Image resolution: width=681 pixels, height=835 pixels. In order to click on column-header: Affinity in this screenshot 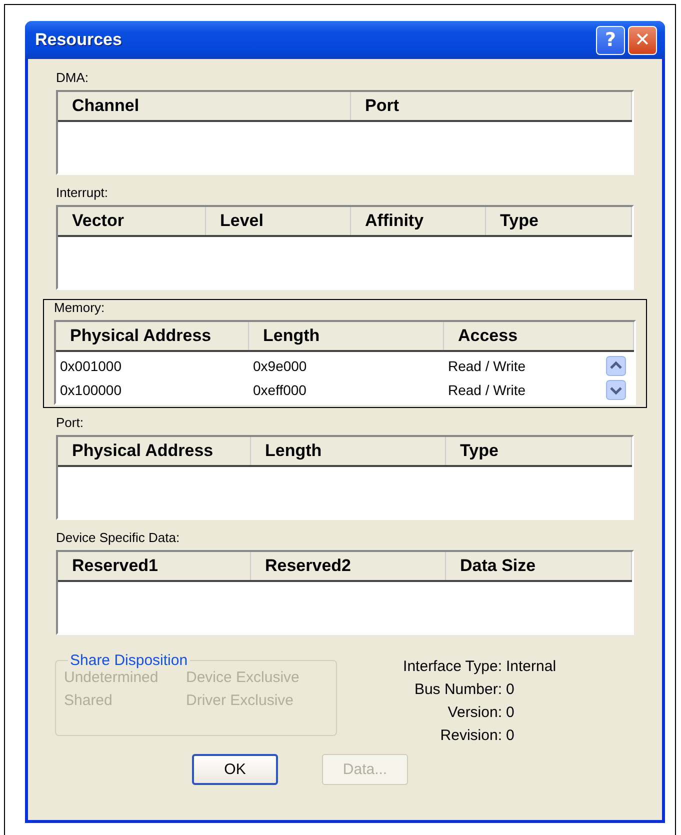, I will do `click(418, 221)`.